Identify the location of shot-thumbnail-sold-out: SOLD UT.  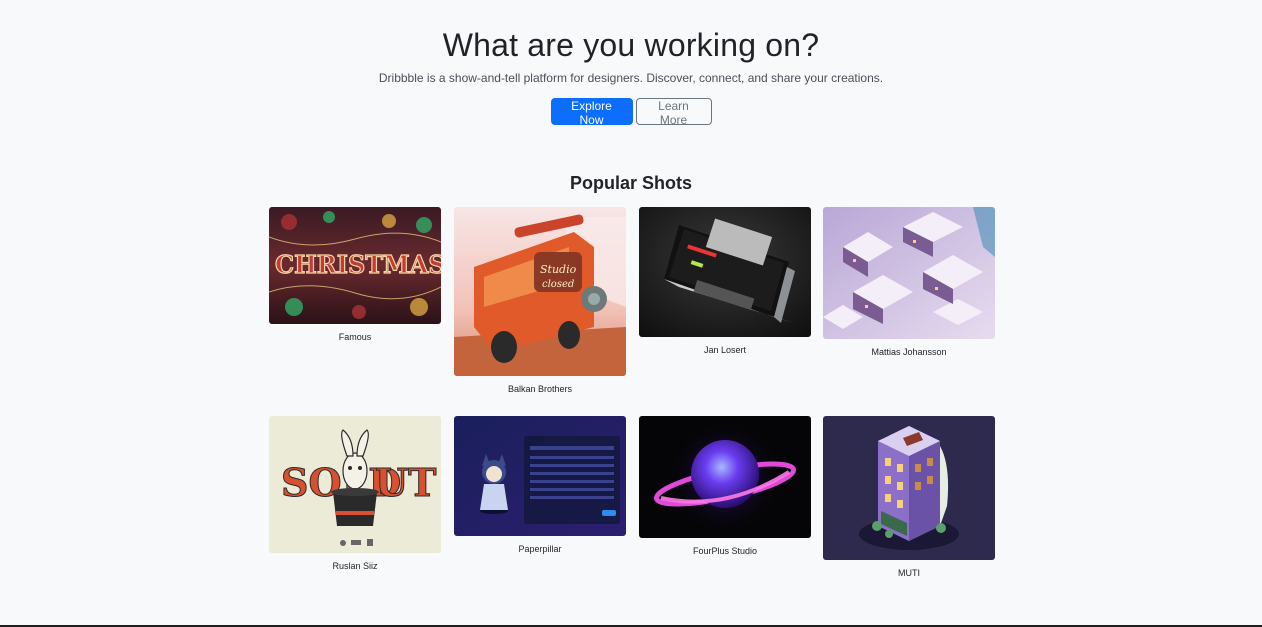
(355, 484).